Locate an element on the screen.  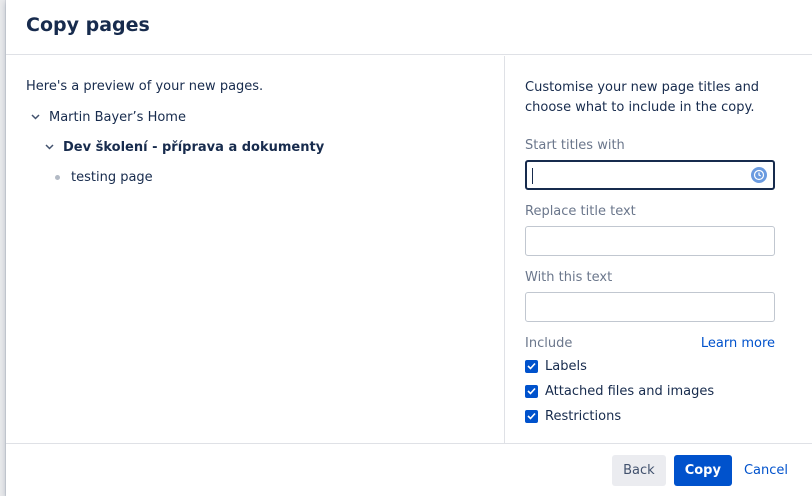
labels-checkbox is located at coordinates (531, 366).